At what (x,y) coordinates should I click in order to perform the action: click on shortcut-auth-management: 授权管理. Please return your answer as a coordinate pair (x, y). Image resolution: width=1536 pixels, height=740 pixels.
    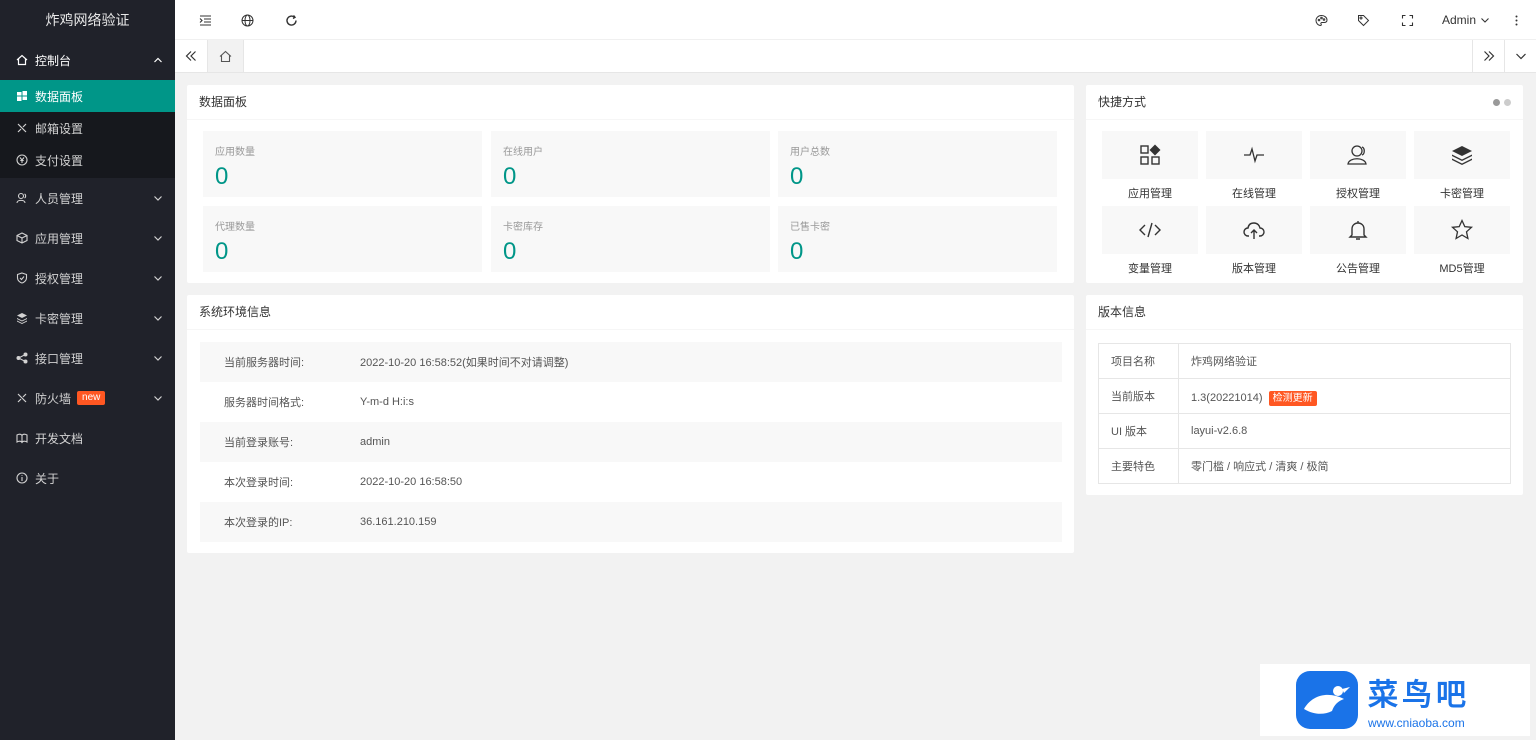
    Looking at the image, I should click on (1358, 166).